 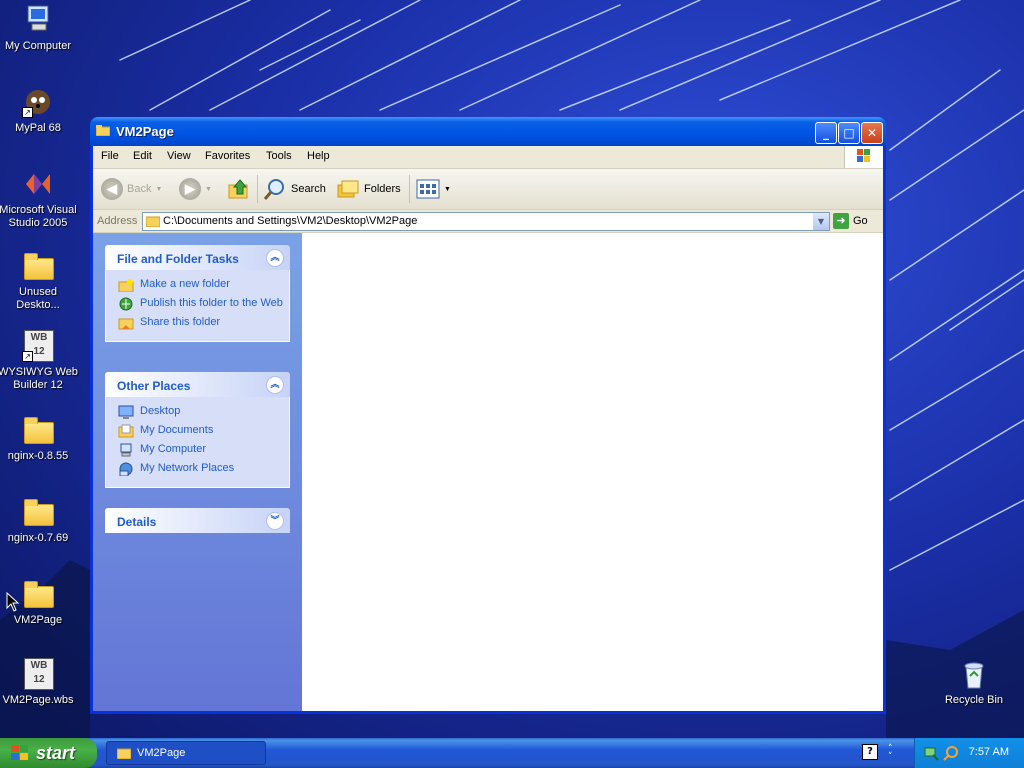 I want to click on system-tray: 7:57 AM, so click(x=969, y=753).